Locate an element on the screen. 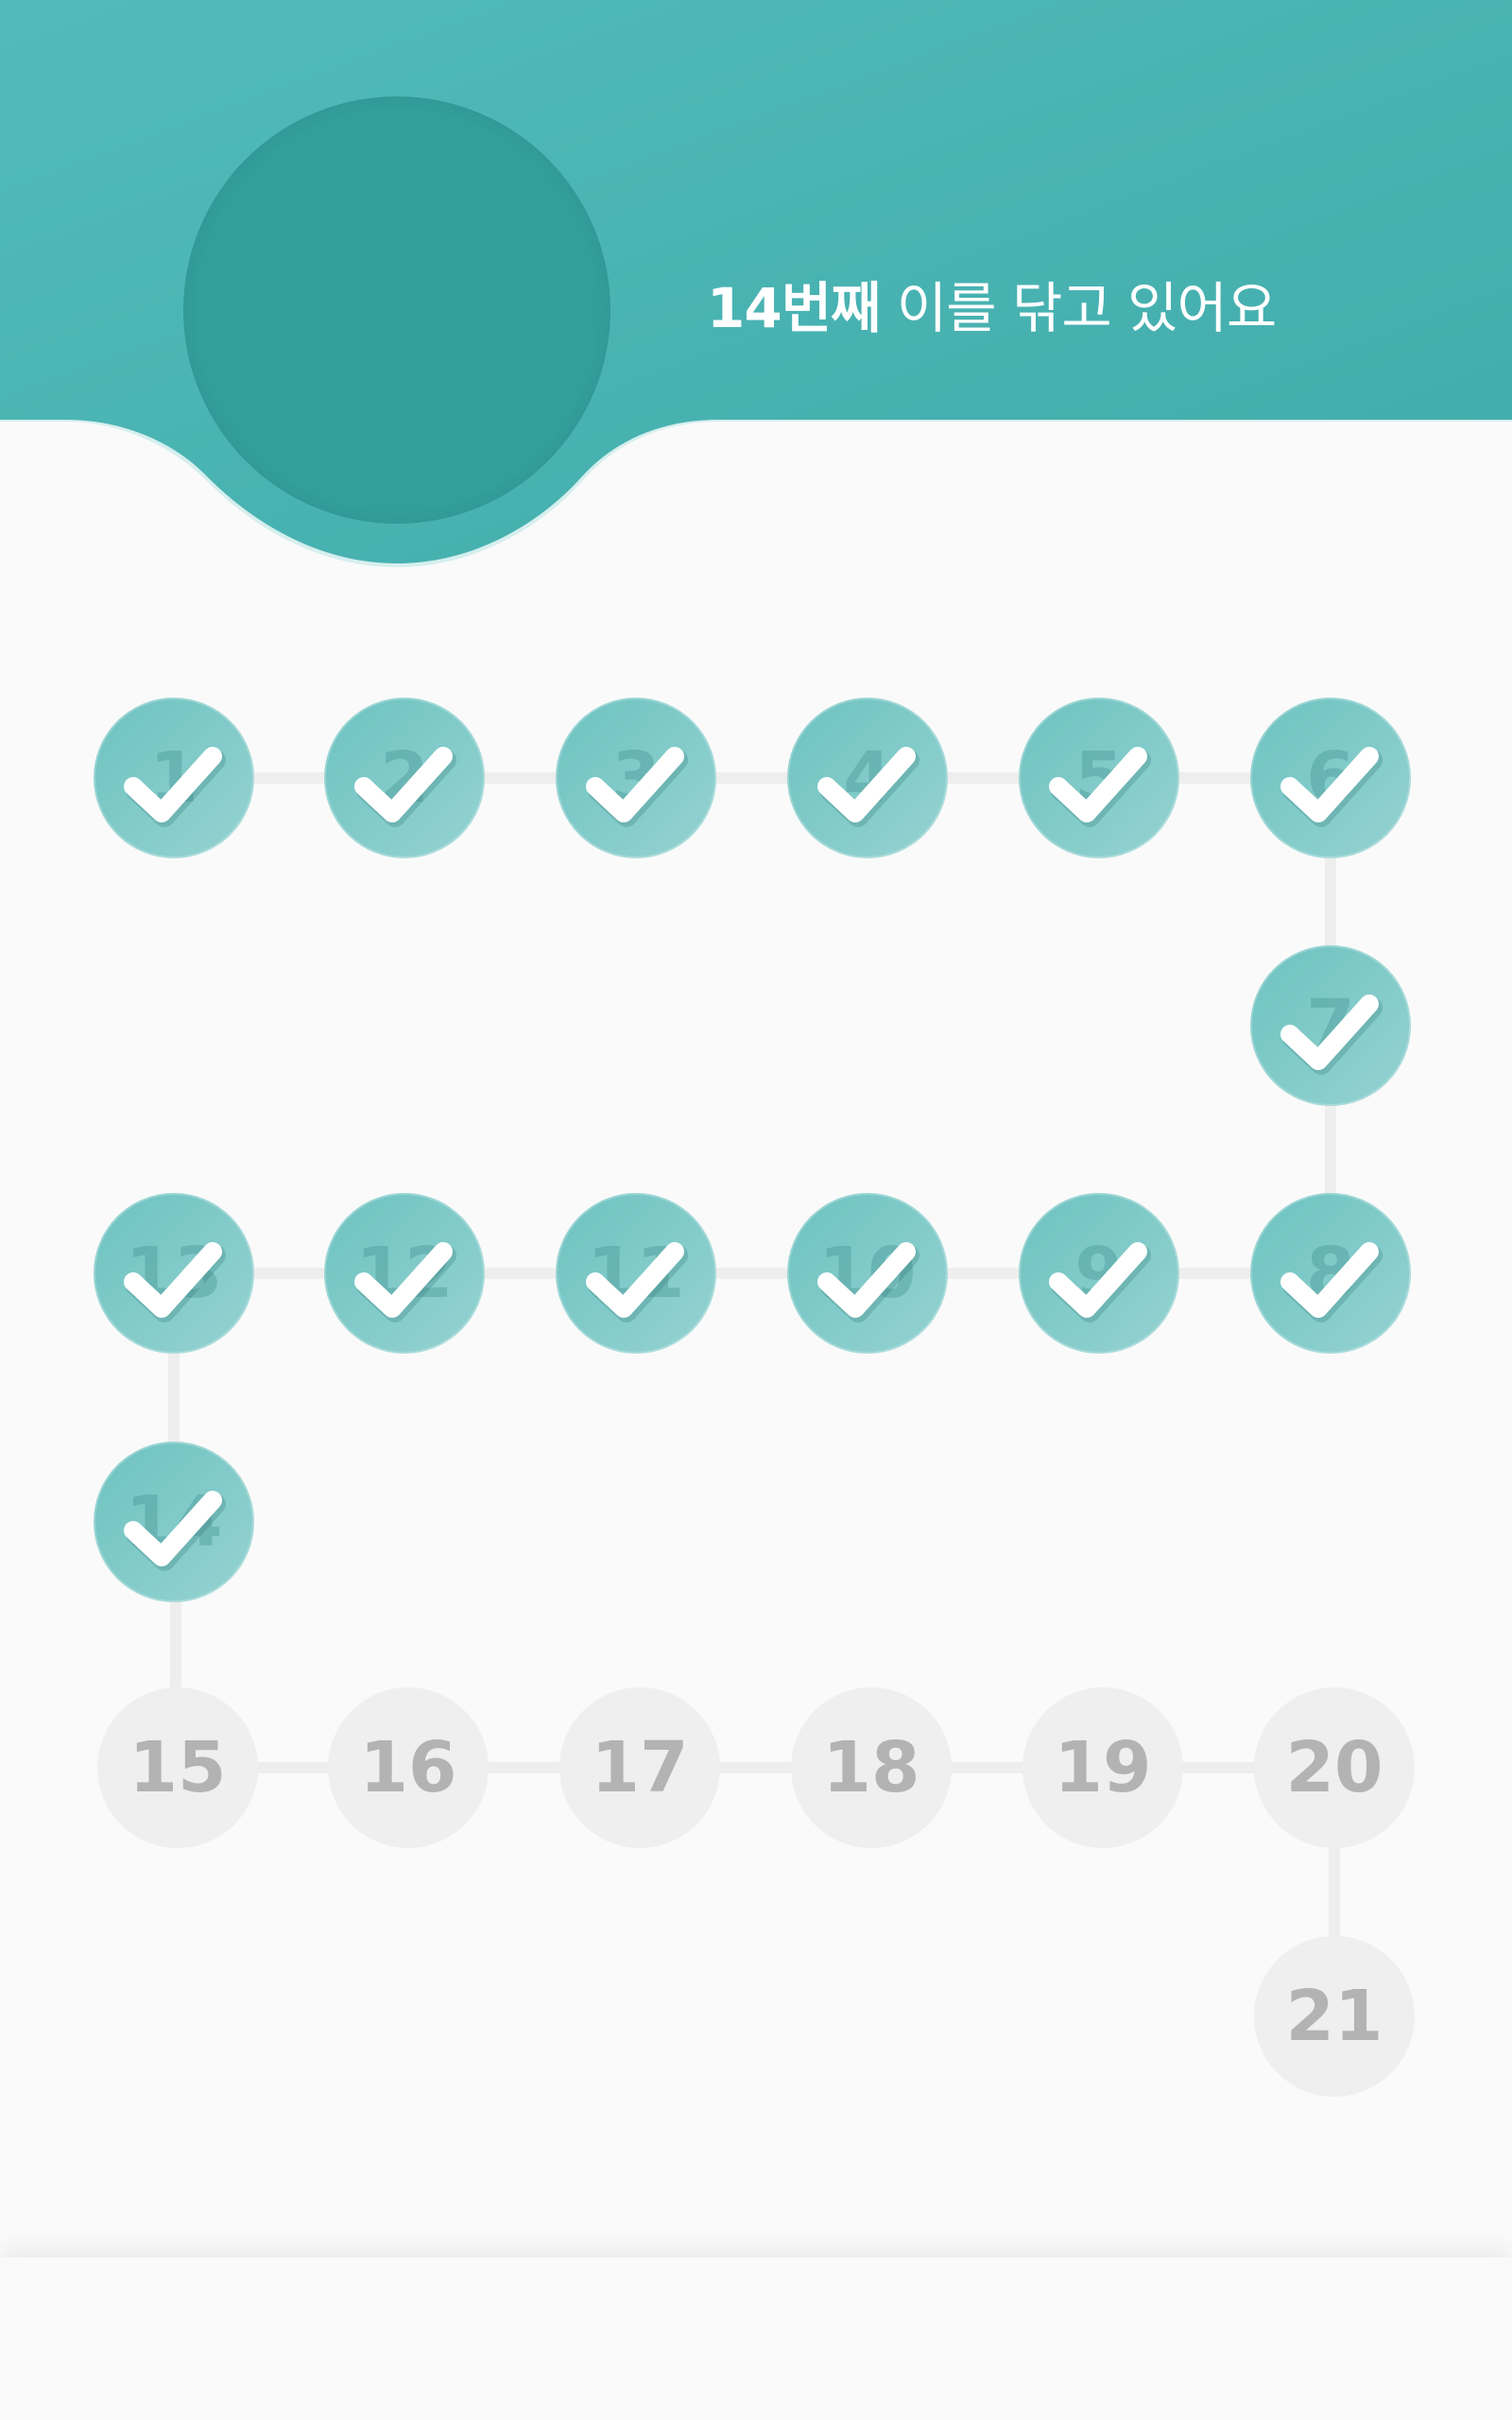 Image resolution: width=1512 pixels, height=2420 pixels. step-number: 20 is located at coordinates (1334, 1767).